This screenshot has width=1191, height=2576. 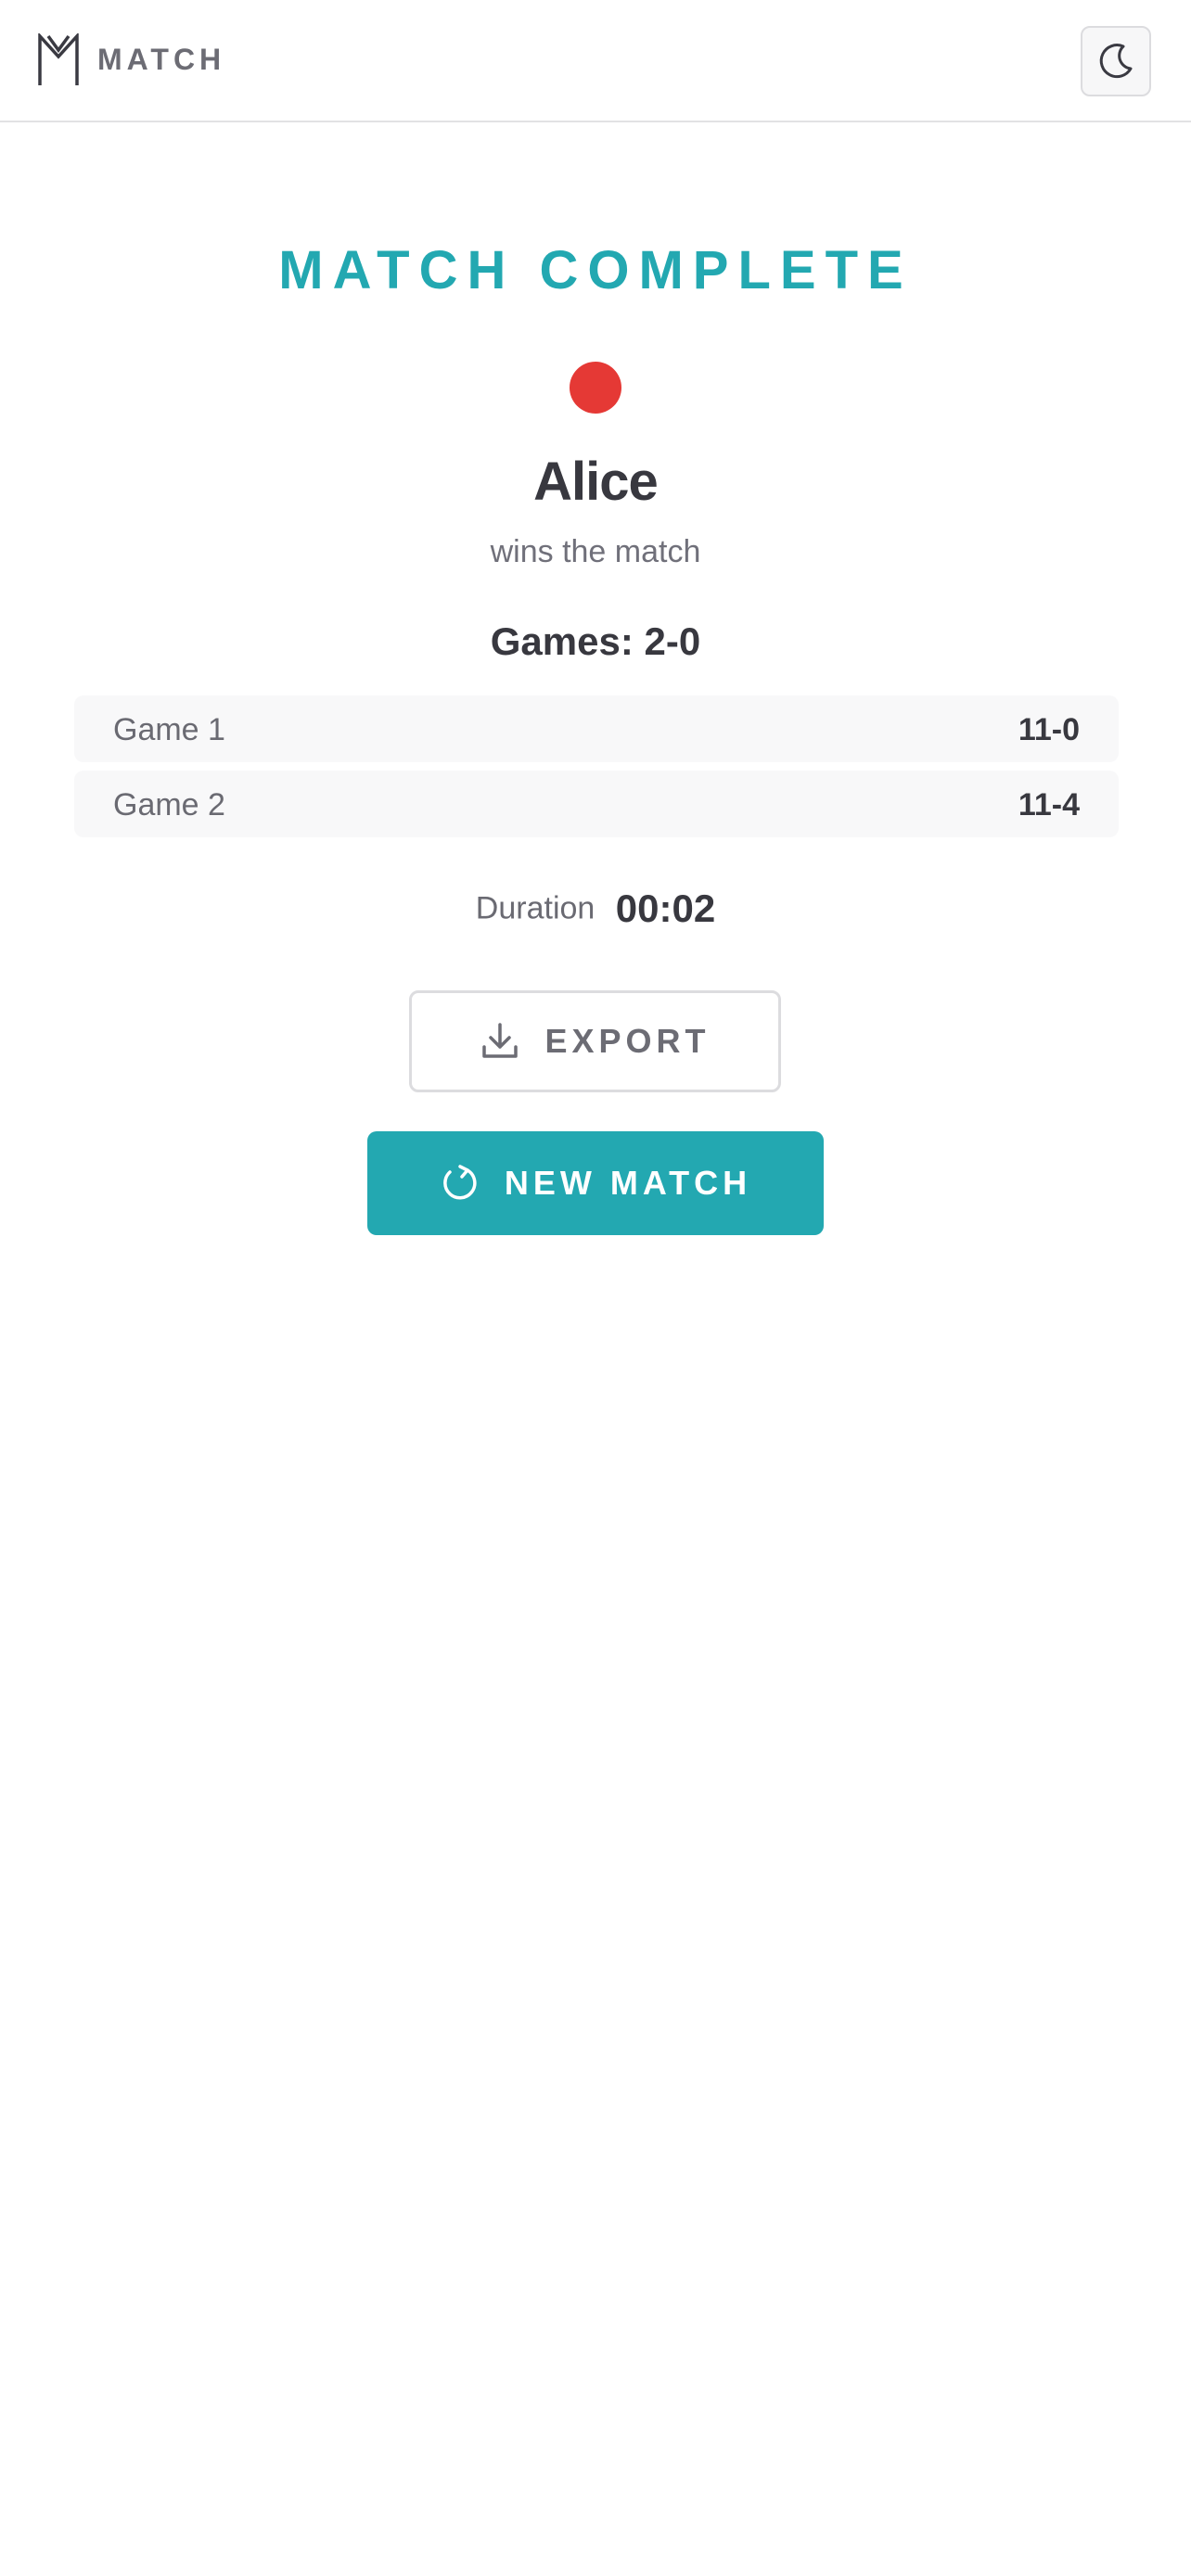 I want to click on duration: Duration 00:02, so click(x=595, y=908).